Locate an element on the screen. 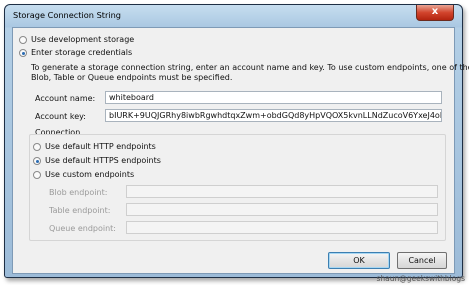 The width and height of the screenshot is (469, 285). dev-storage-radio is located at coordinates (23, 40).